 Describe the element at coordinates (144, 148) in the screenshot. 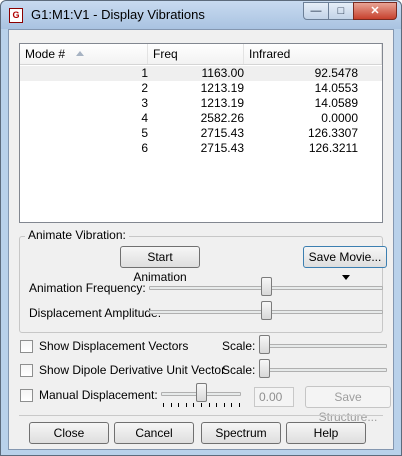

I see `mode-cell: 6` at that location.